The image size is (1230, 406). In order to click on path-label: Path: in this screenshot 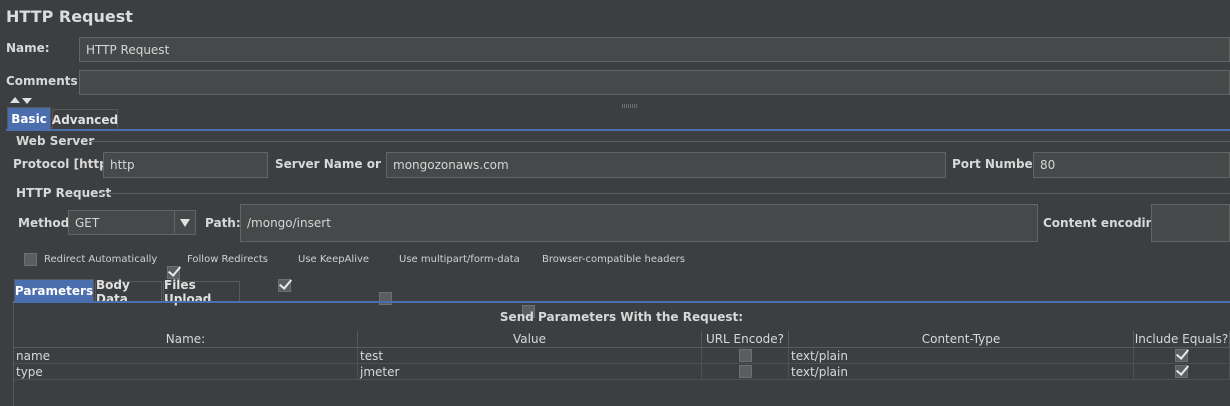, I will do `click(223, 223)`.